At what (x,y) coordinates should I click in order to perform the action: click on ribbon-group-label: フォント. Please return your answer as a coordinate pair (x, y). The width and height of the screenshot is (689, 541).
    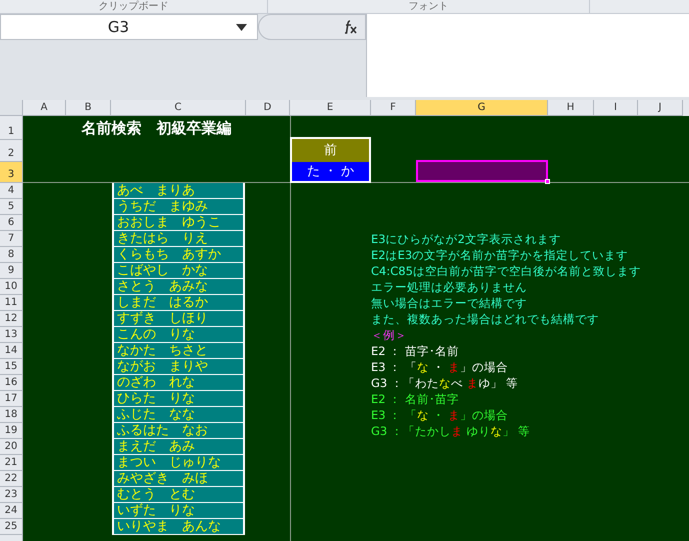
    Looking at the image, I should click on (429, 6).